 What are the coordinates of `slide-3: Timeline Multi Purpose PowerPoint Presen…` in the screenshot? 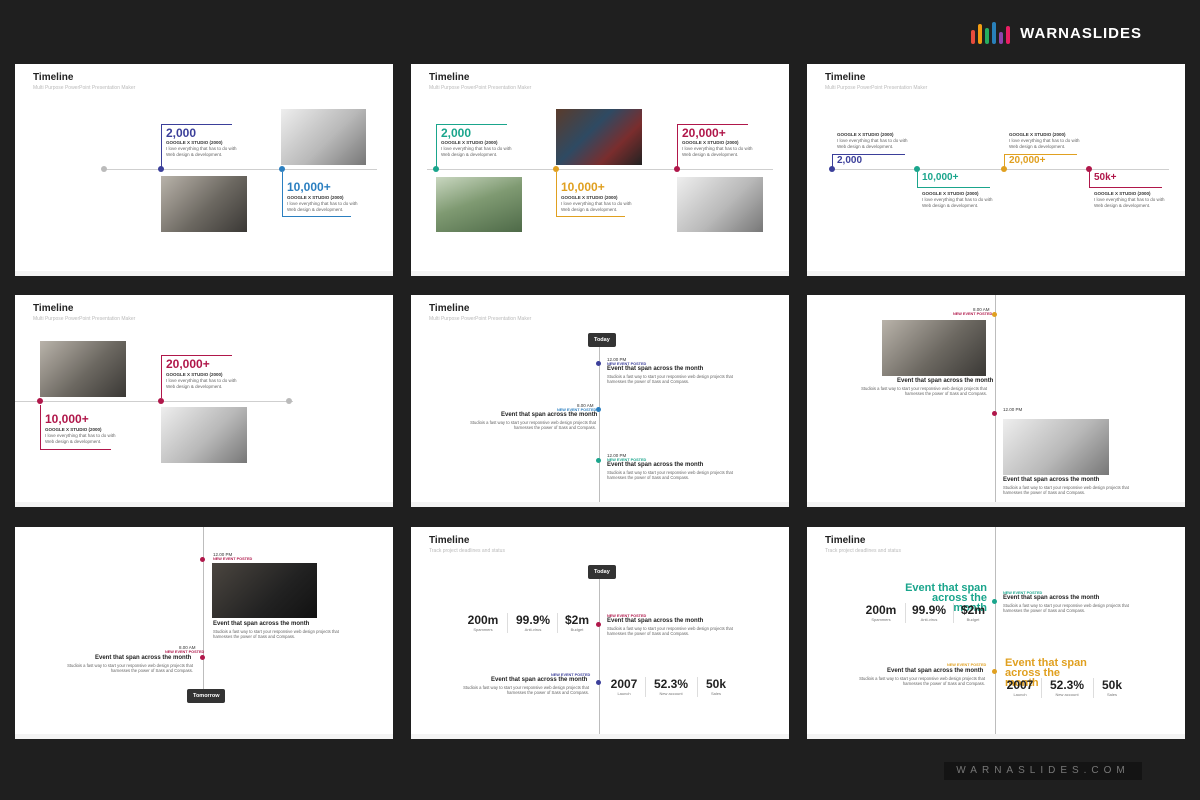 It's located at (996, 170).